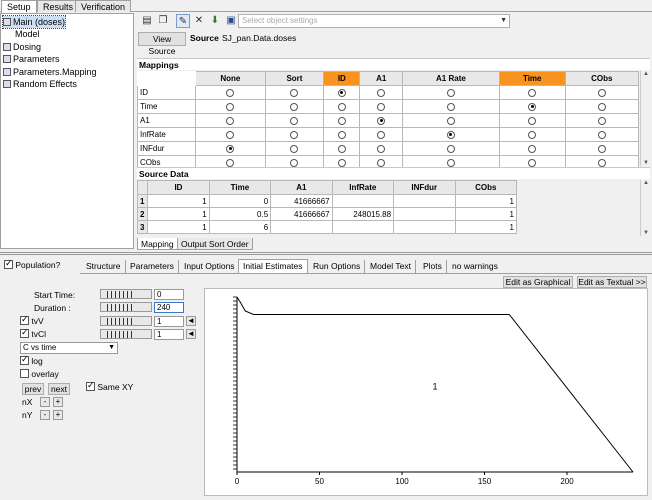 This screenshot has width=652, height=500. I want to click on view-source-button: View Source, so click(162, 44).